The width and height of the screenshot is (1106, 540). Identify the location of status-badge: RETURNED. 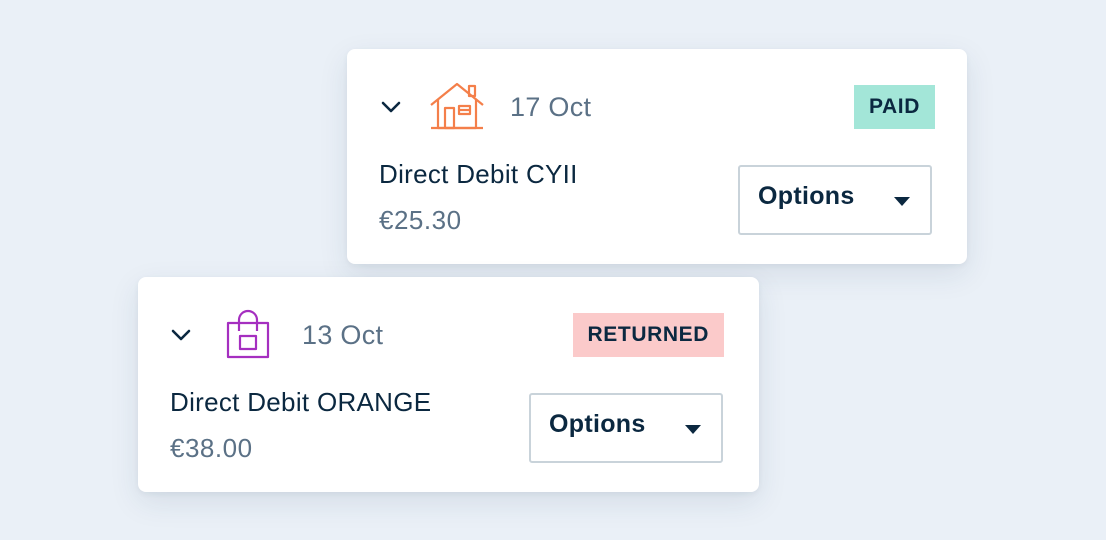
(648, 335).